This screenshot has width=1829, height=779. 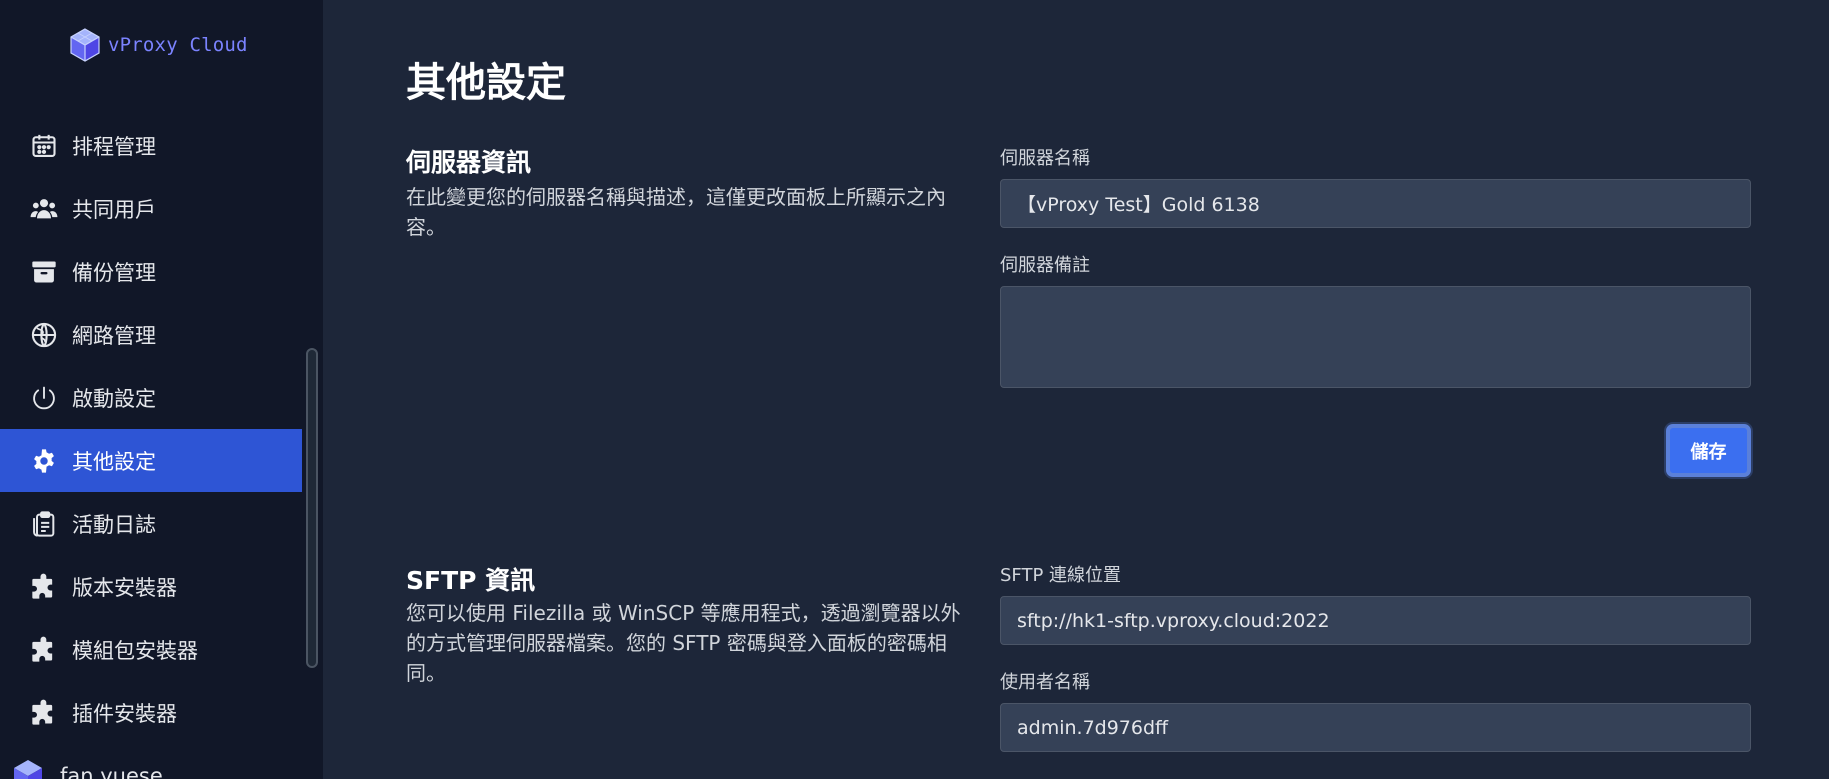 I want to click on sidebar-item-label: 插件安裝器, so click(x=124, y=713).